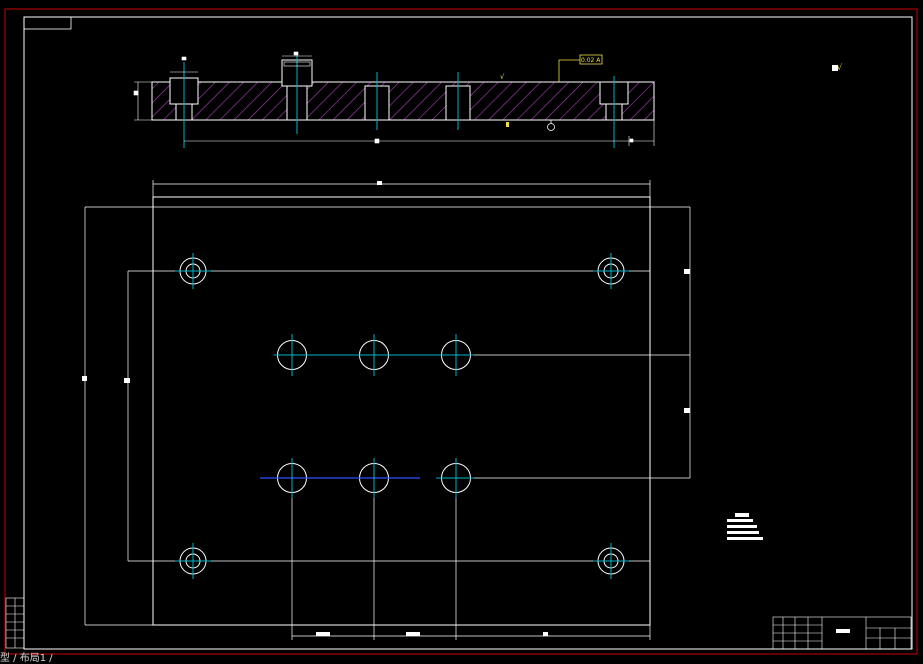 The image size is (923, 664). I want to click on title-block, so click(842, 633).